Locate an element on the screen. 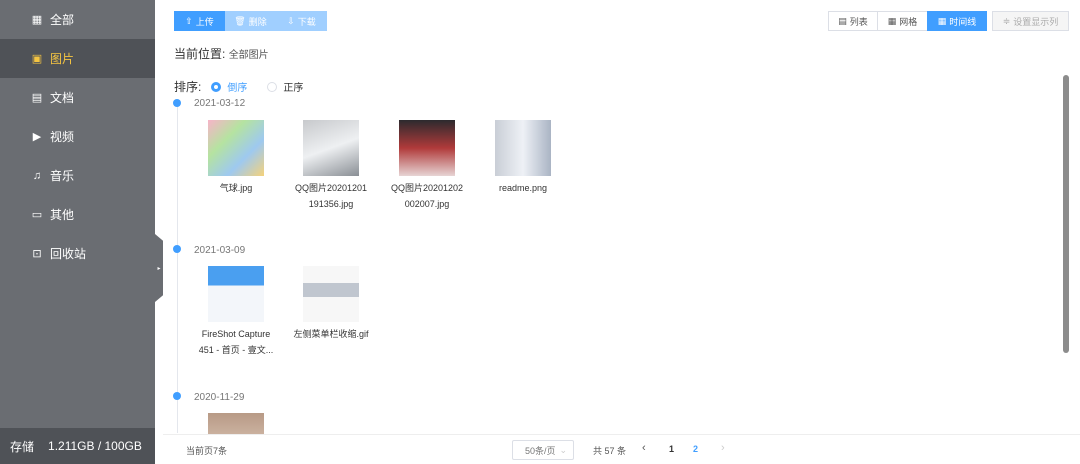 The width and height of the screenshot is (1080, 464). pagination-footer: 当前页7条 50条/页 ⌄ 共 57 条 ‹ 1 2 › is located at coordinates (621, 449).